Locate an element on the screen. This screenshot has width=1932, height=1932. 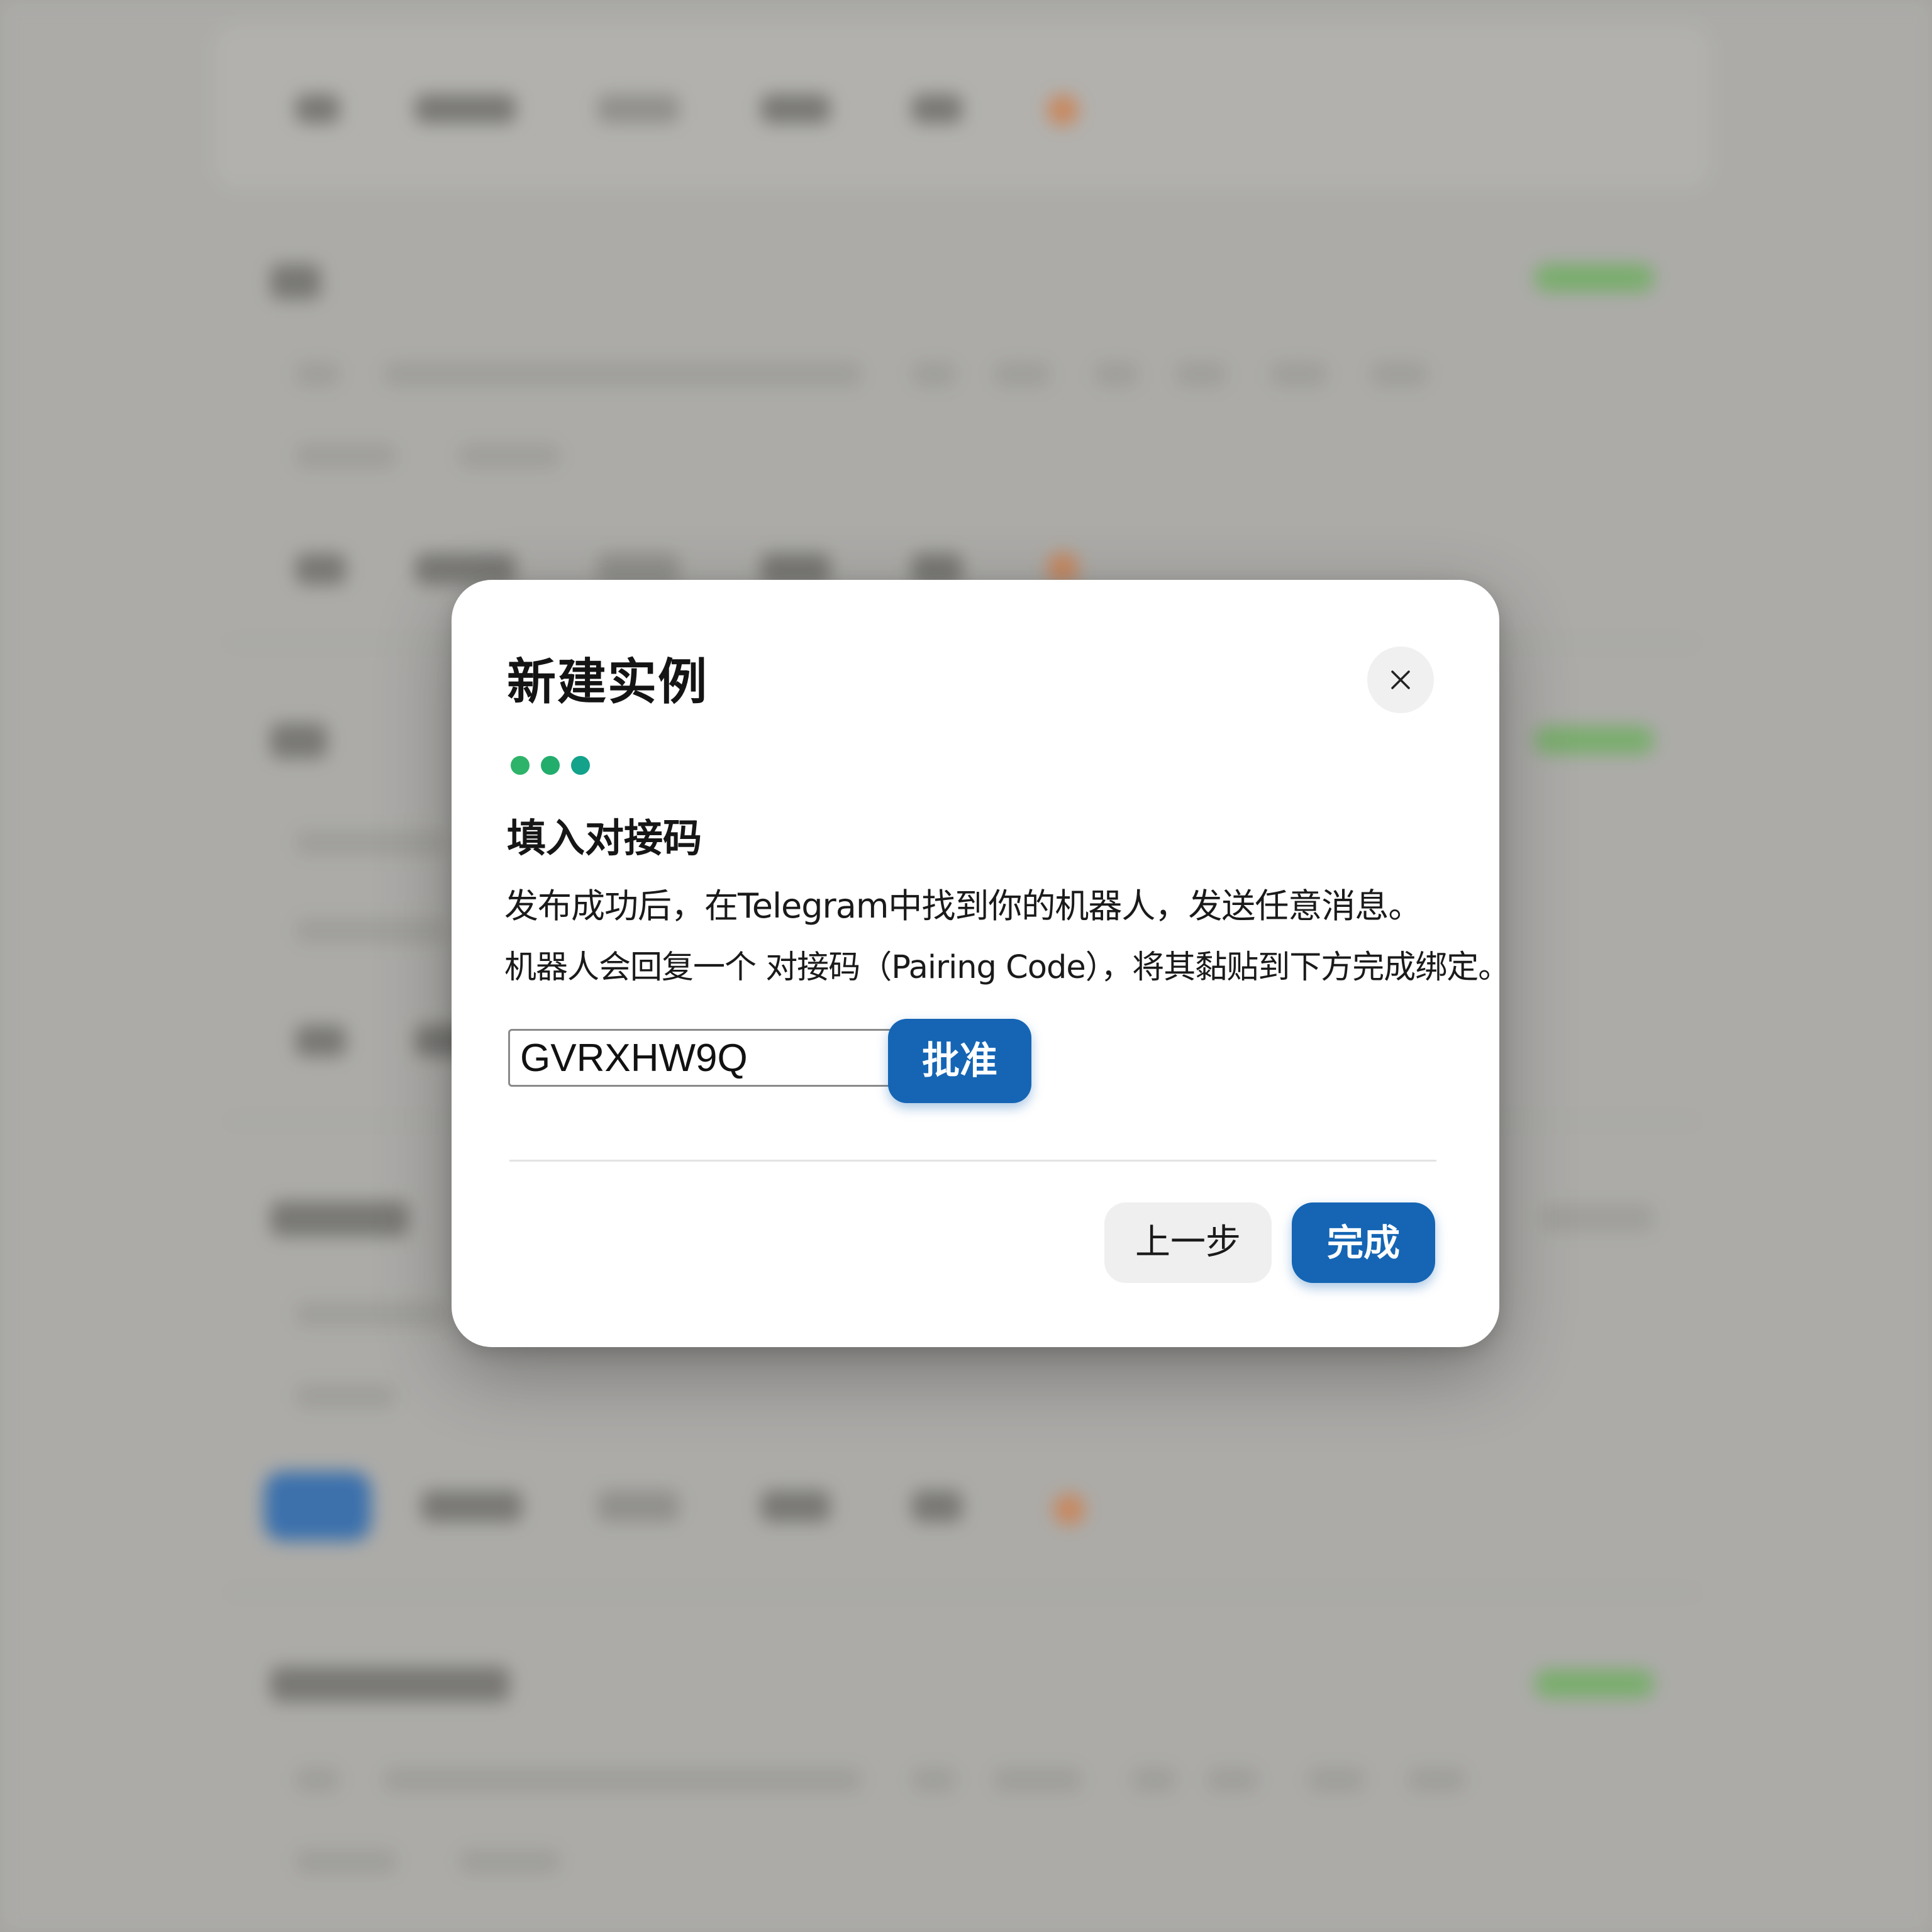
previous-step-button: 上一步 is located at coordinates (1188, 1242).